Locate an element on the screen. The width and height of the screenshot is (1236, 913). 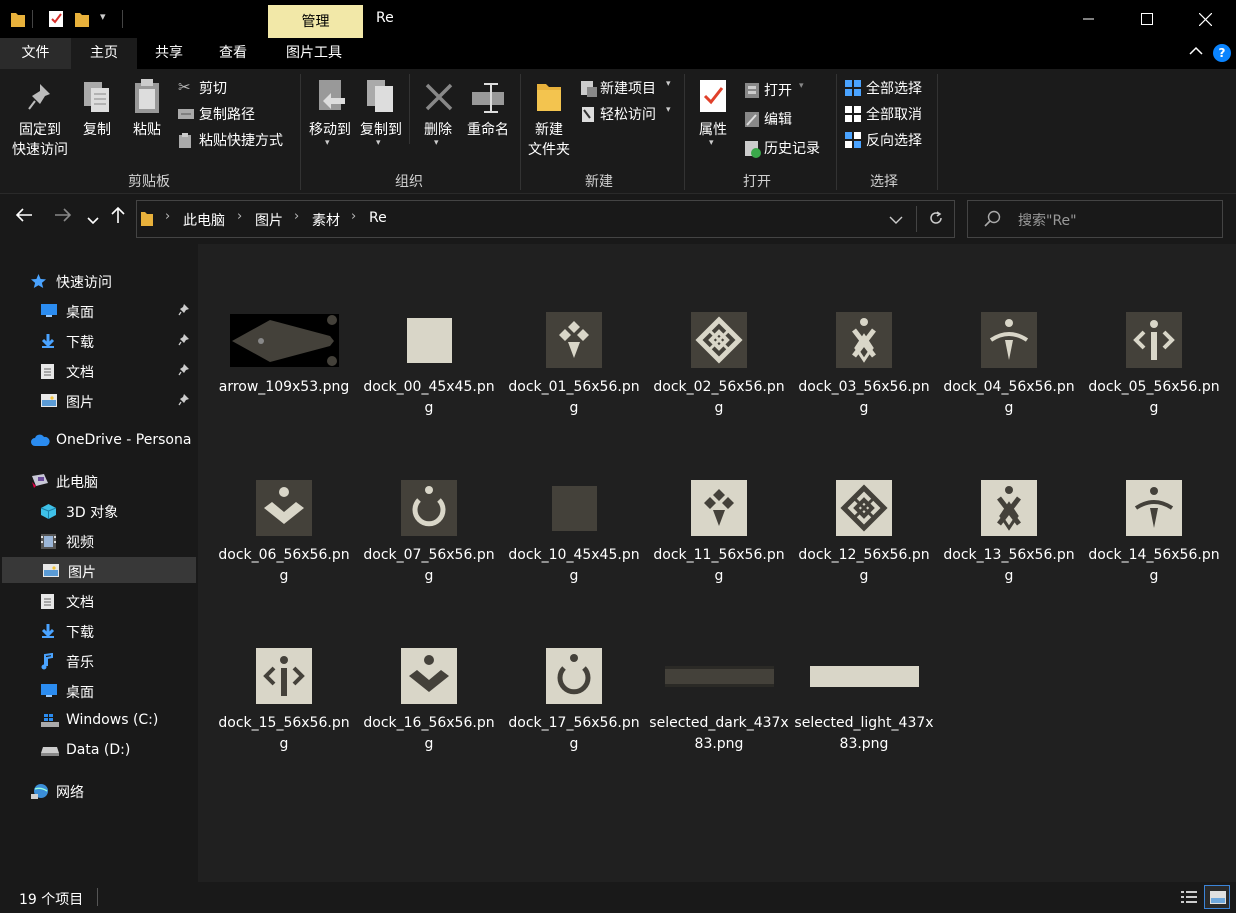
file-item: dock_07_56x56.png is located at coordinates (429, 543).